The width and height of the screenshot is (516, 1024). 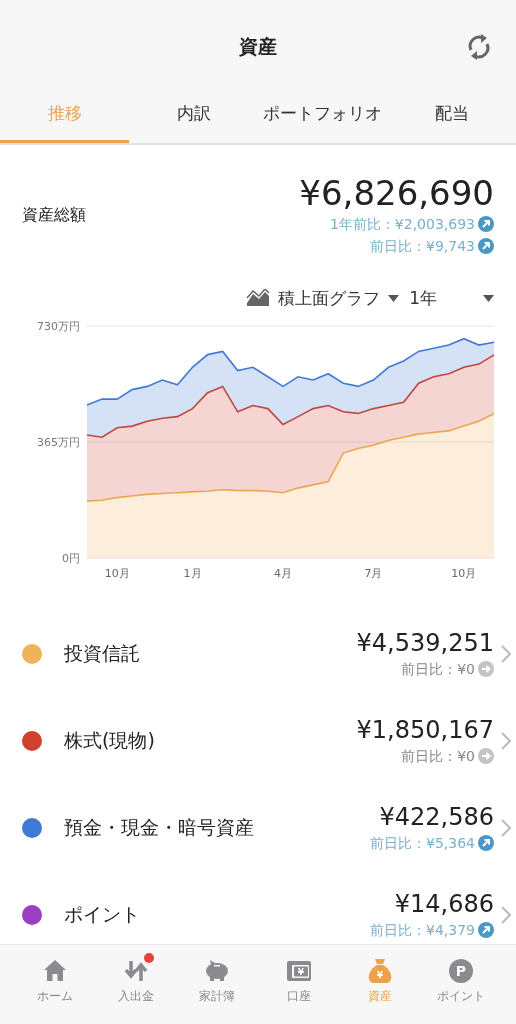 I want to click on tab: 推移, so click(x=64, y=118).